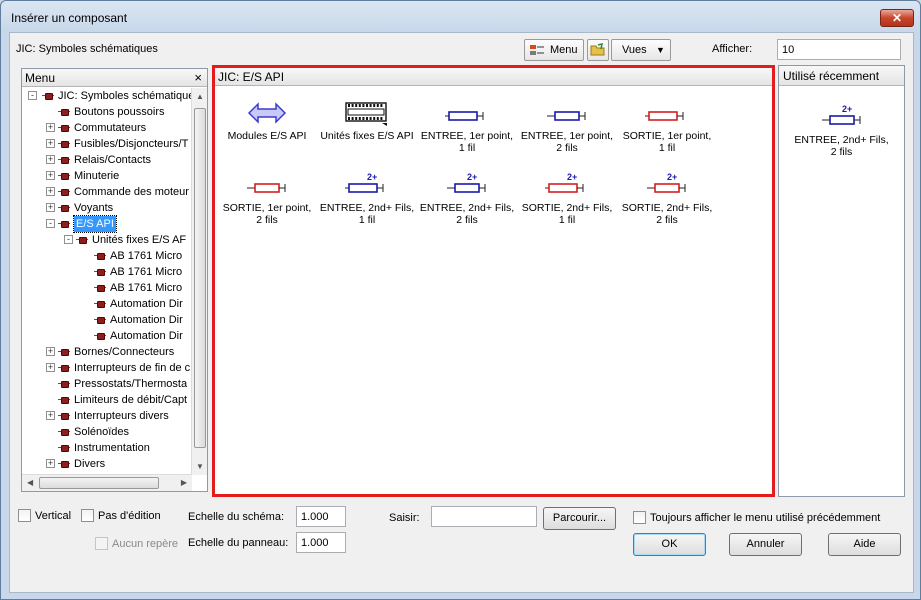 The height and width of the screenshot is (600, 921). I want to click on component-tile: SORTIE, 1er point, 1 fil, so click(667, 125).